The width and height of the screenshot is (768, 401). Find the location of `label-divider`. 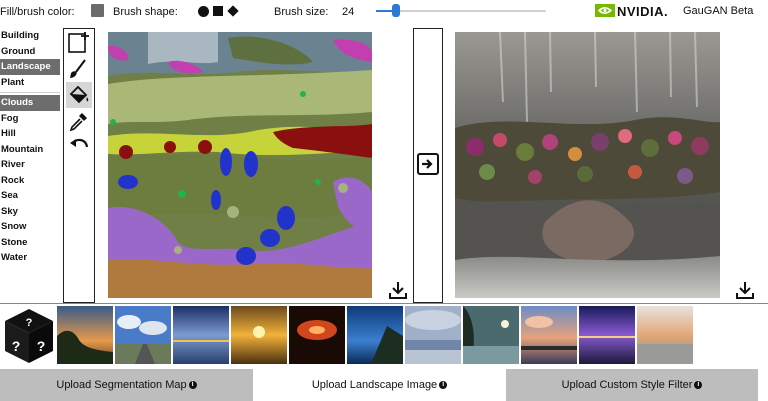

label-divider is located at coordinates (30, 92).